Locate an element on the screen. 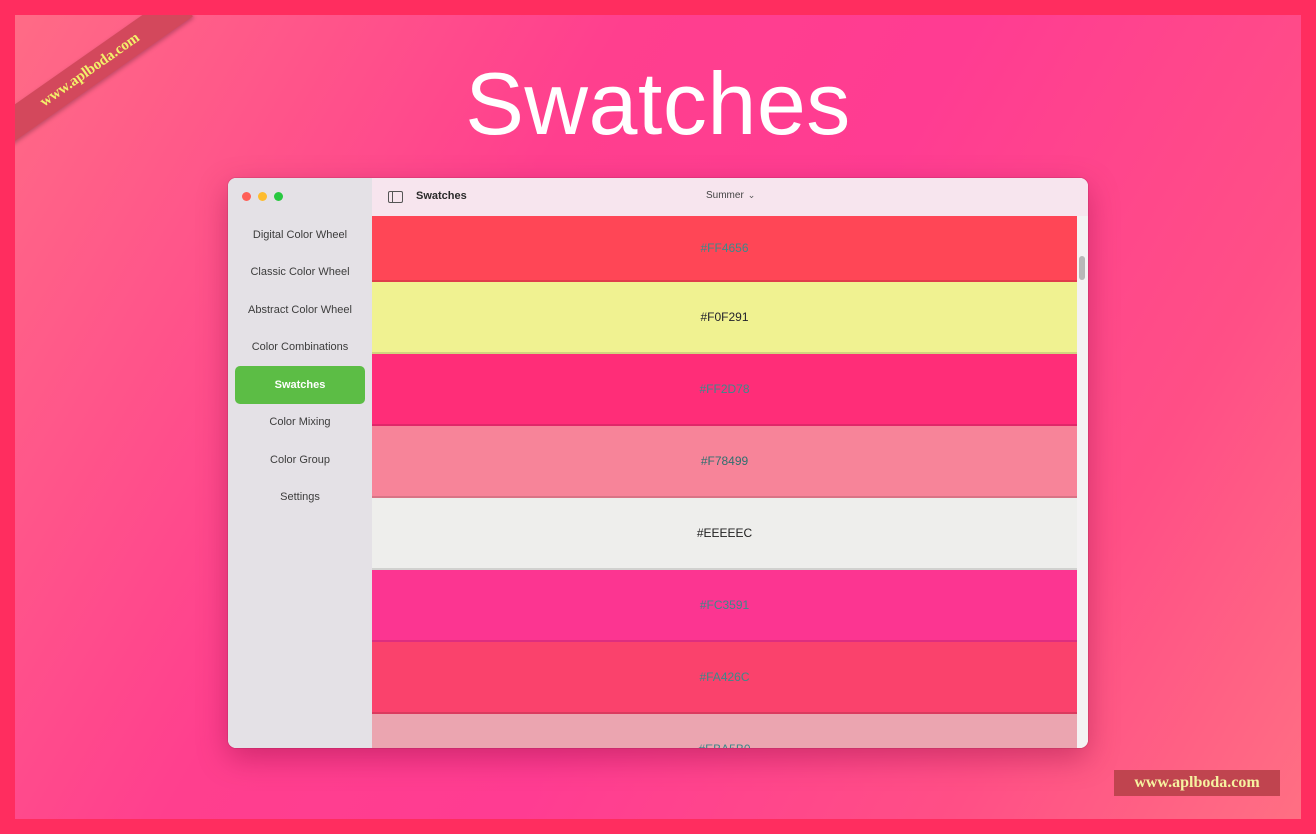 This screenshot has width=1316, height=834. swatch-hex-label: #F78499 is located at coordinates (724, 461).